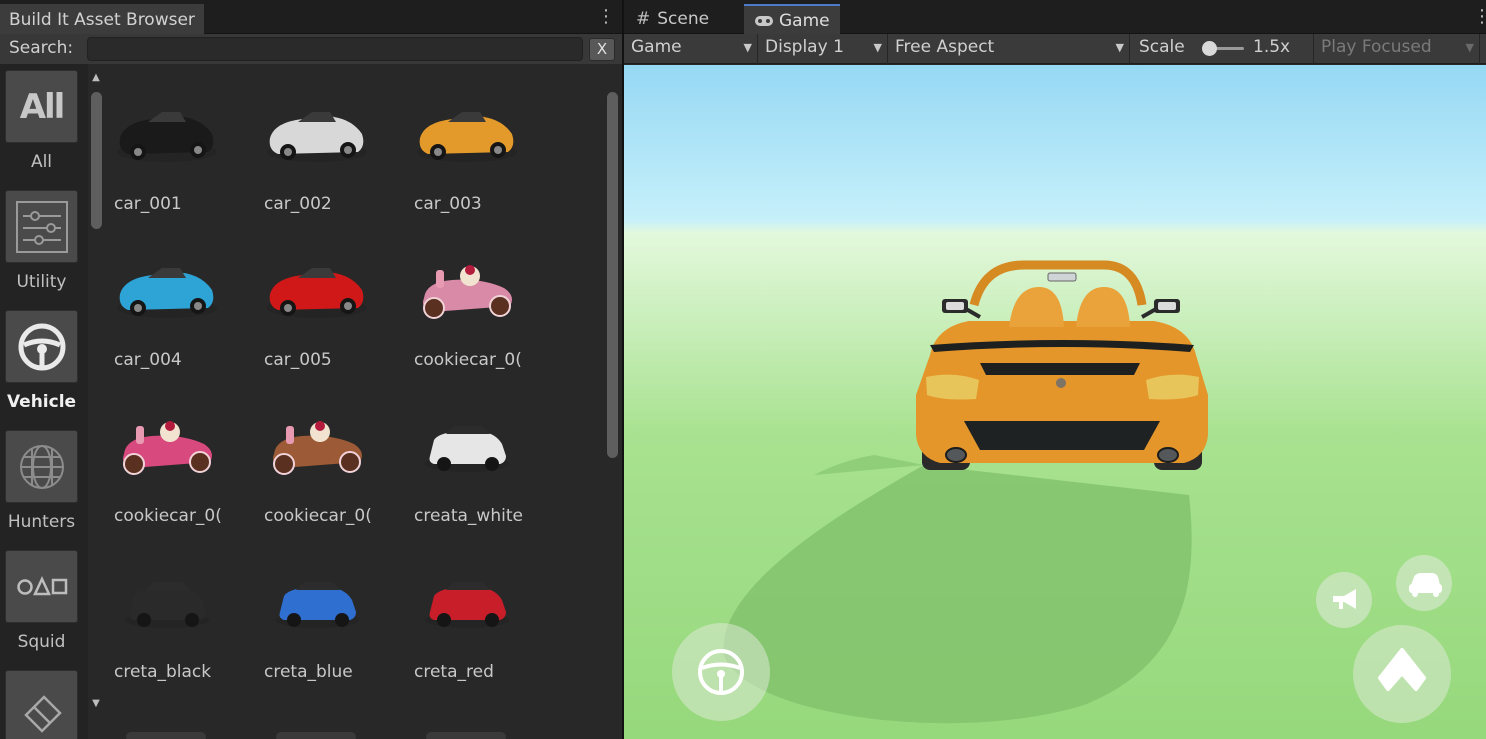 The image size is (1486, 739). What do you see at coordinates (606, 17) in the screenshot?
I see `panel-menu-icon: ⋮` at bounding box center [606, 17].